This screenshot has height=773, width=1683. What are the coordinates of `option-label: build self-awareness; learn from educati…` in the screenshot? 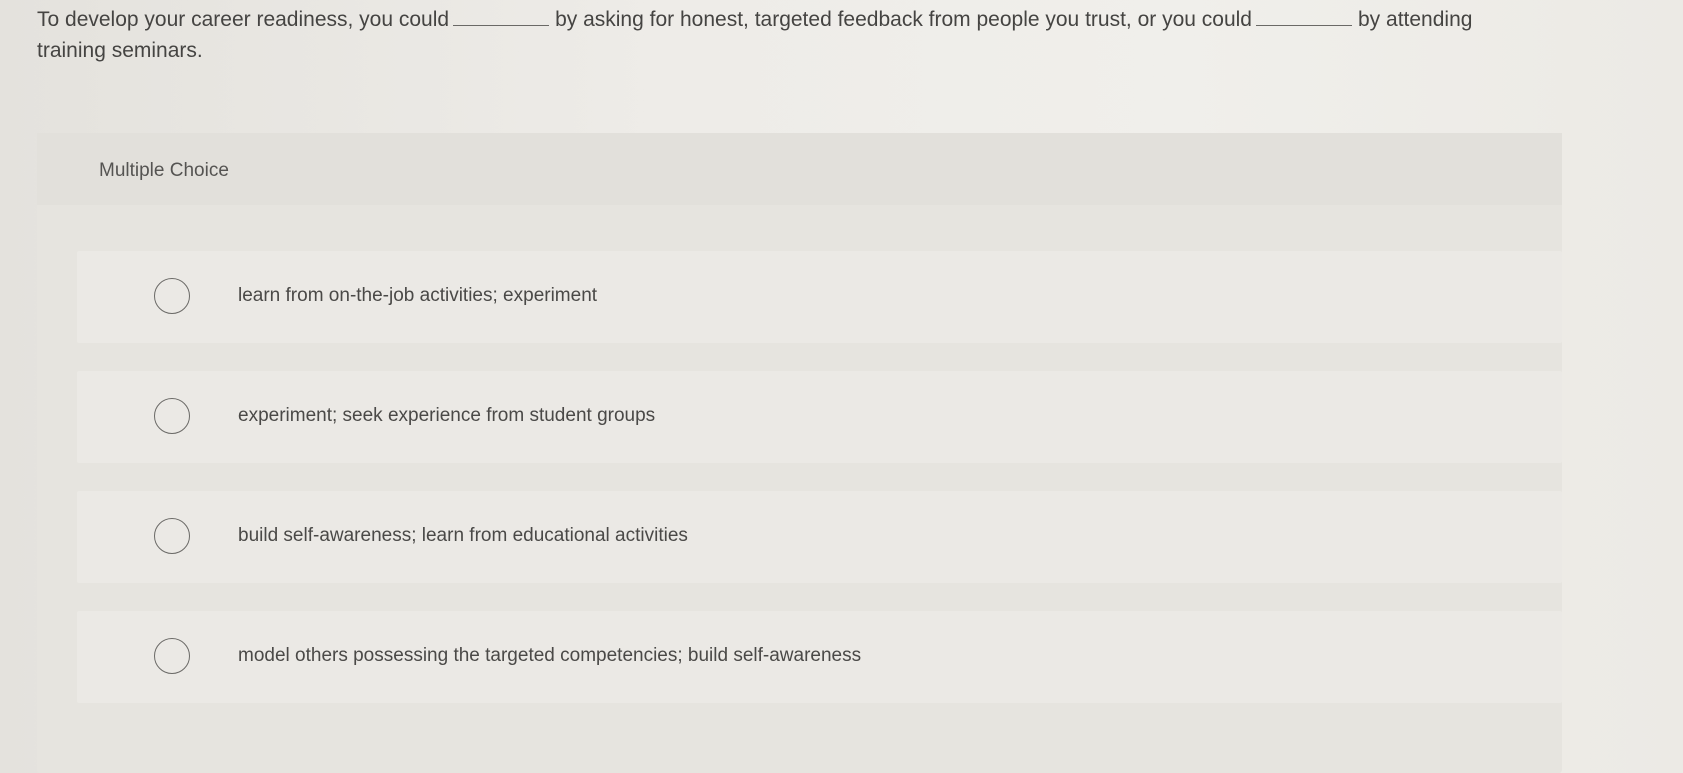 It's located at (463, 535).